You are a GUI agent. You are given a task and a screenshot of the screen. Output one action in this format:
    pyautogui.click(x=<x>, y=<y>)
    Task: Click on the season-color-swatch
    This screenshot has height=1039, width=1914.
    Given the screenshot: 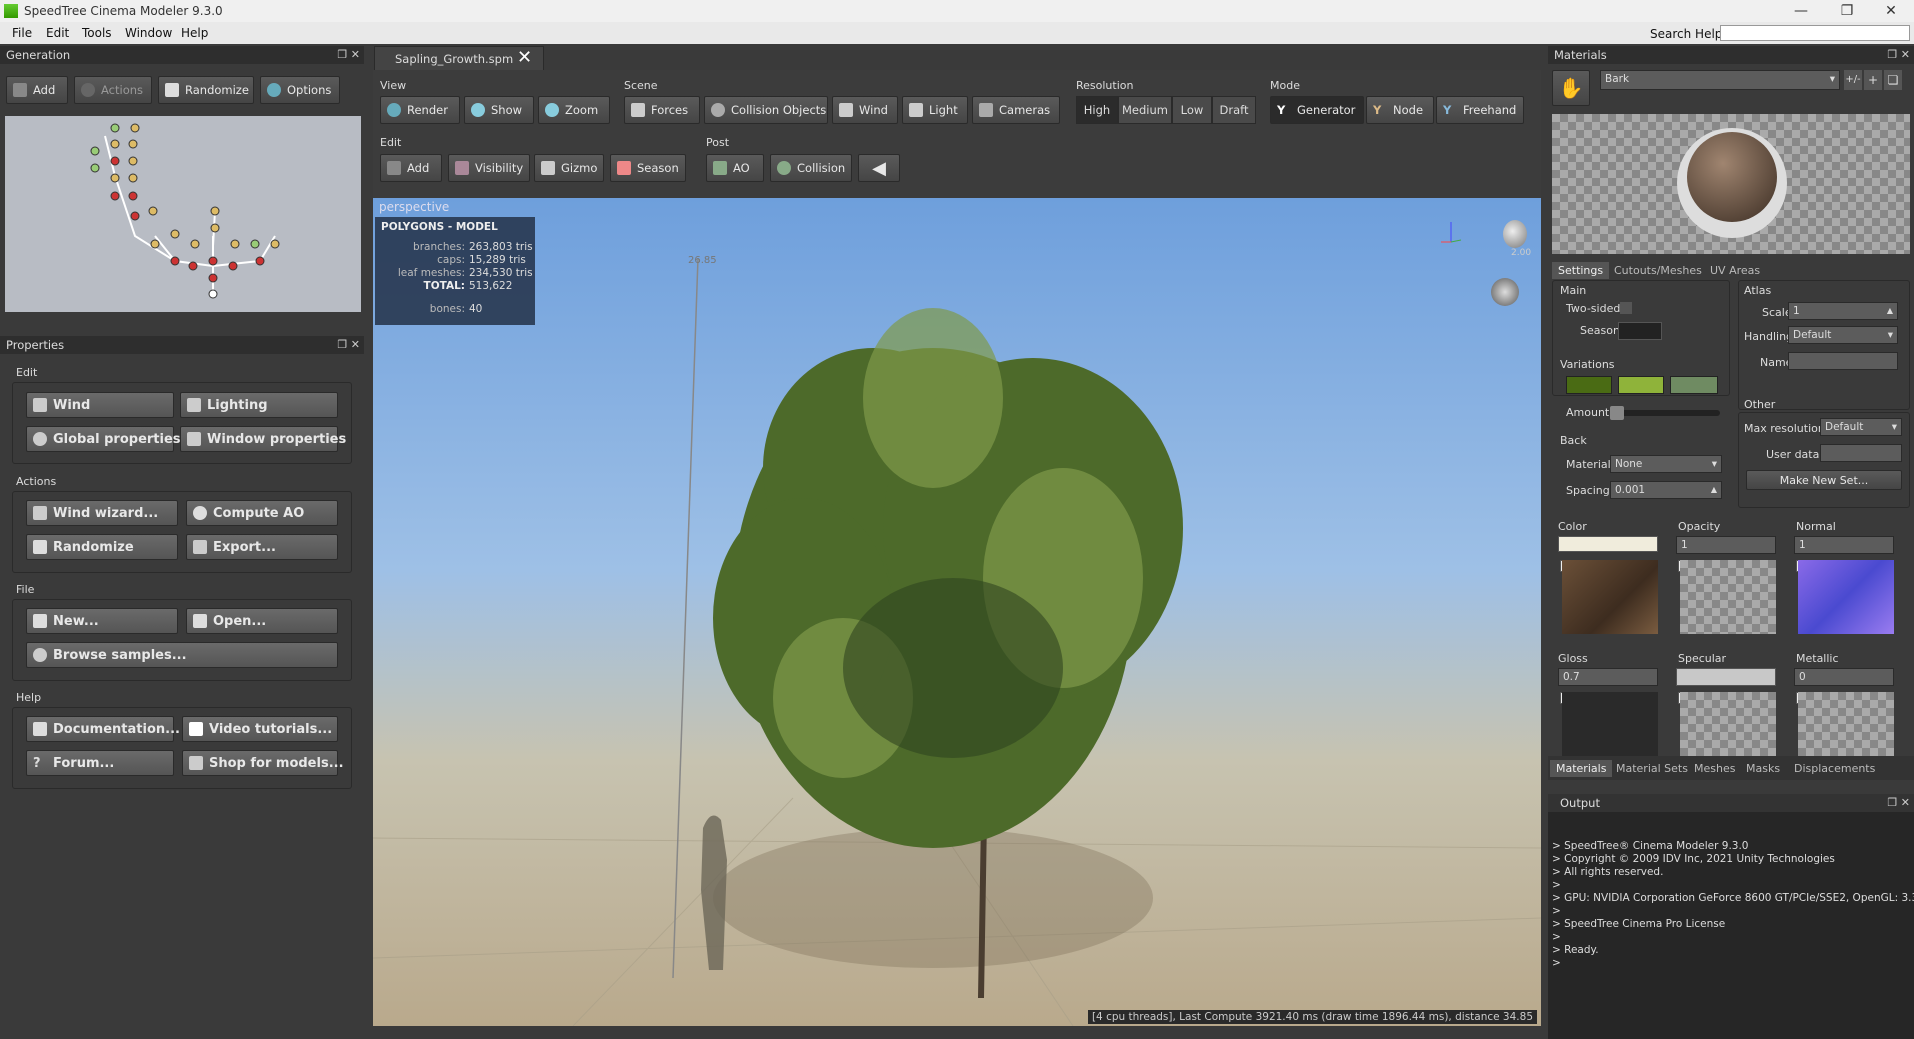 What is the action you would take?
    pyautogui.click(x=1640, y=331)
    